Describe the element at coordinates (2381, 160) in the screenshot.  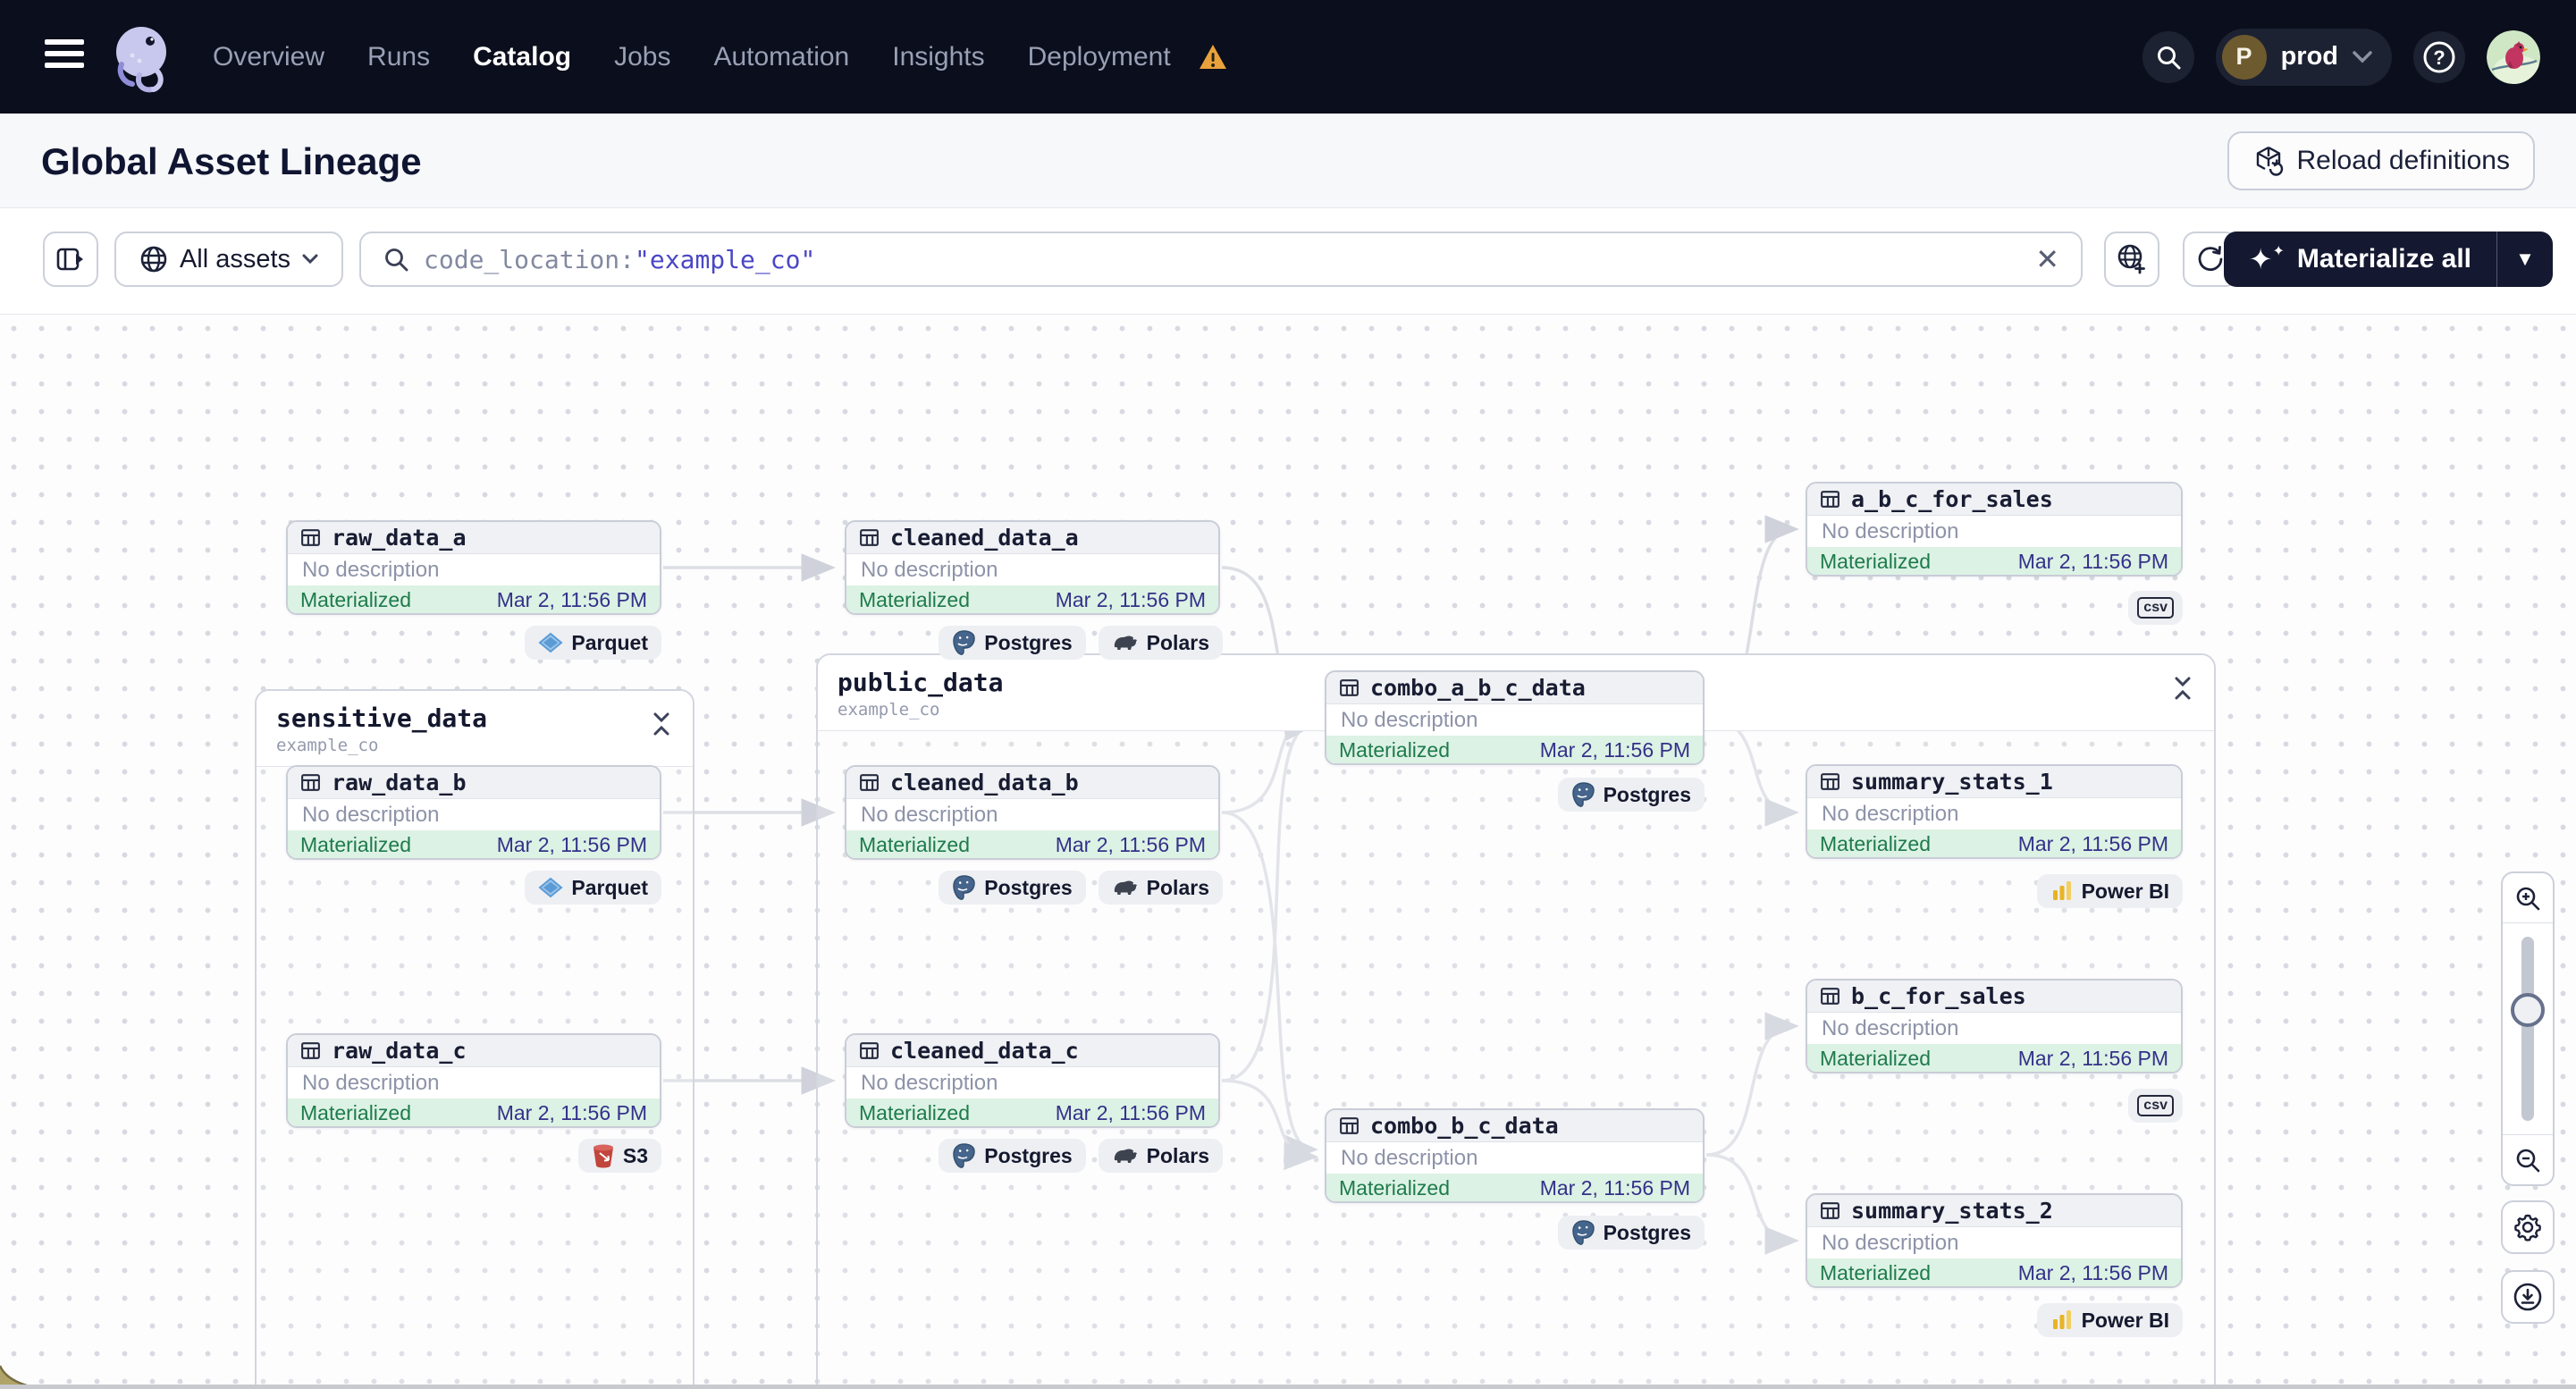
I see `reload-definitions-button: Reload definitions` at that location.